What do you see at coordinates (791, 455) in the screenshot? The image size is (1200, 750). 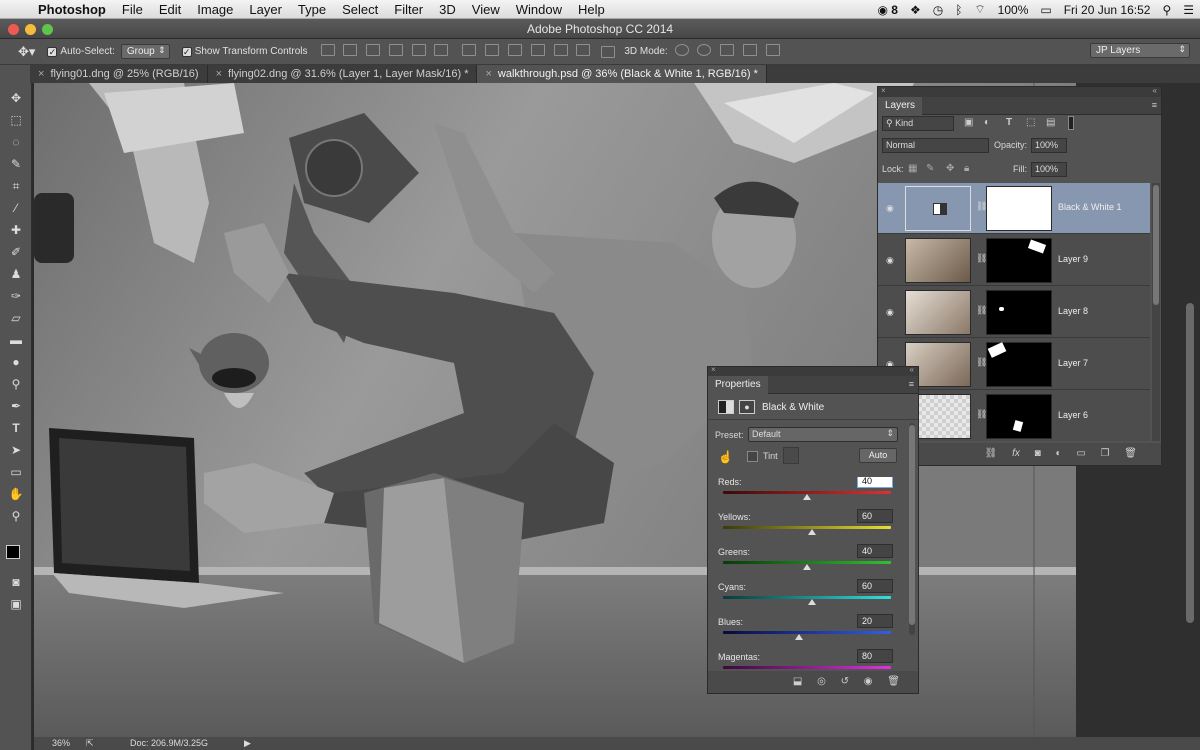 I see `tint-color-swatch` at bounding box center [791, 455].